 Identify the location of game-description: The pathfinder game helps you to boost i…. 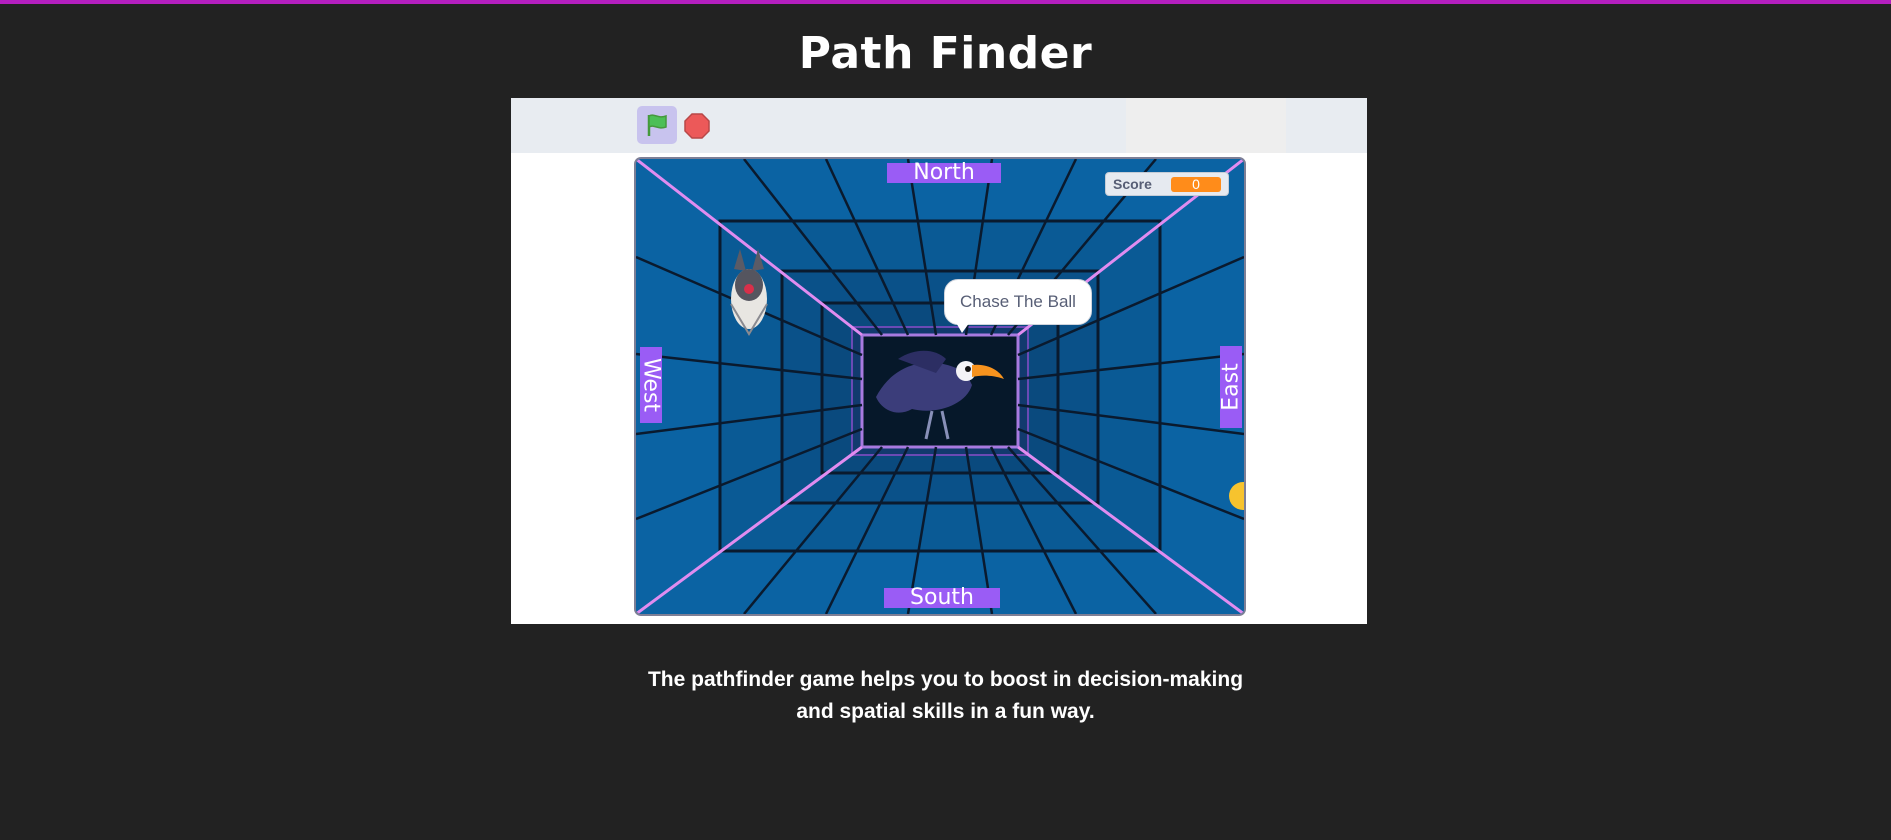
(945, 696).